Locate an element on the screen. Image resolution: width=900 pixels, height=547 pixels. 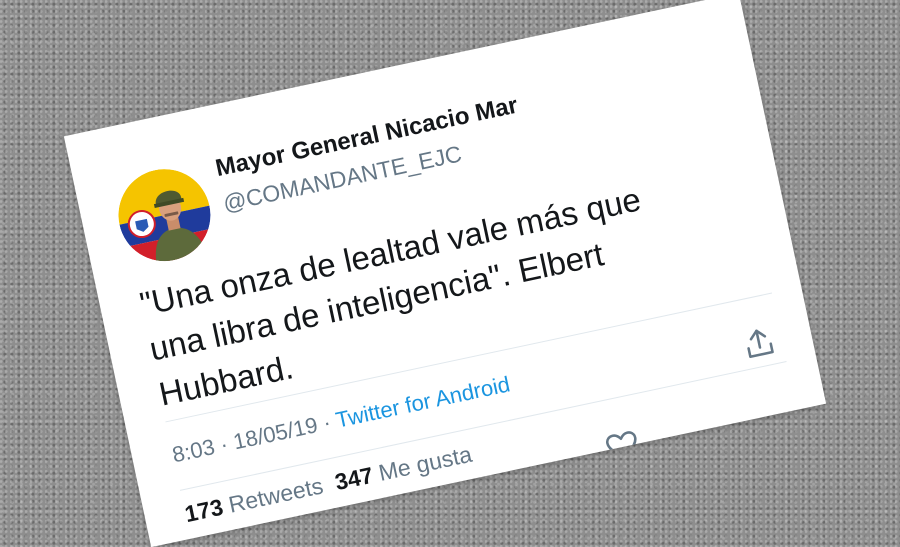
avatar-image is located at coordinates (164, 215).